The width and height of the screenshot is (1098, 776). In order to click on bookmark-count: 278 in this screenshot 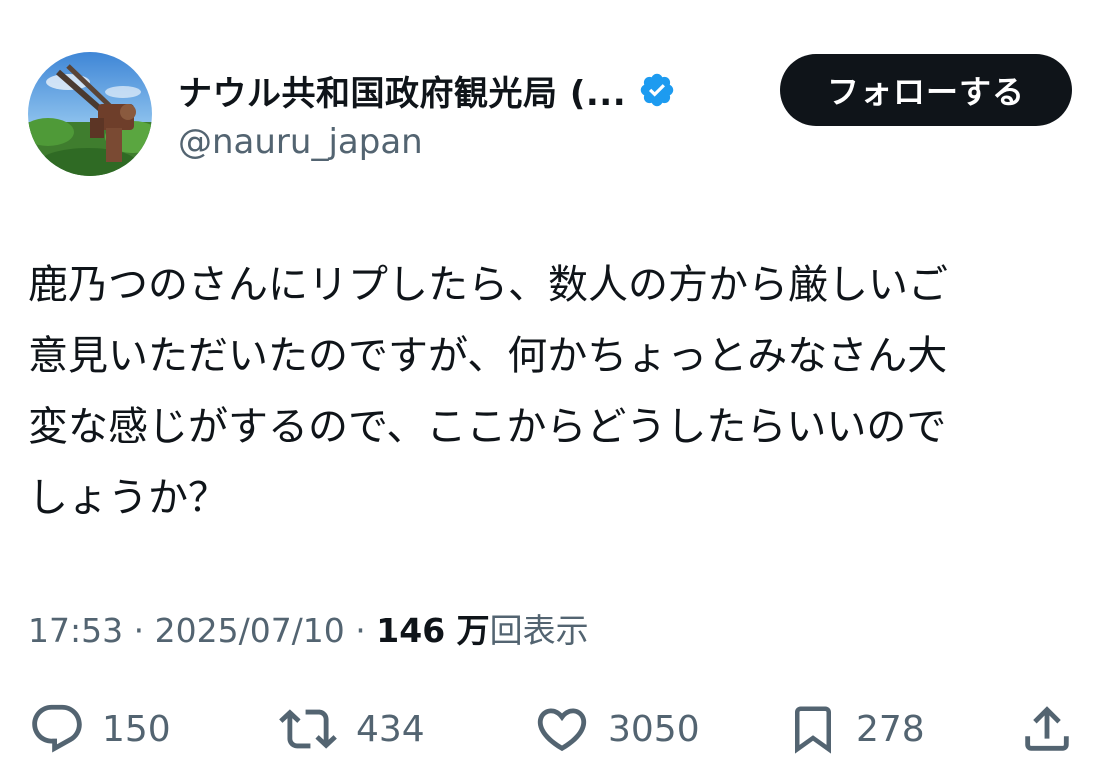, I will do `click(890, 729)`.